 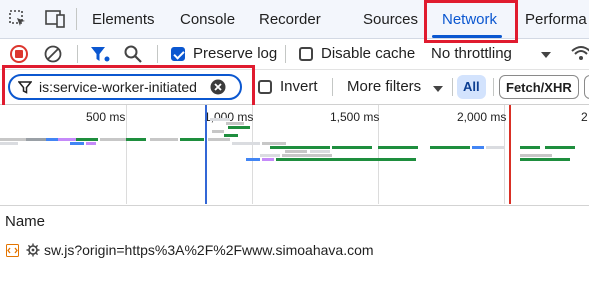 I want to click on invert-label: Invert, so click(x=299, y=86).